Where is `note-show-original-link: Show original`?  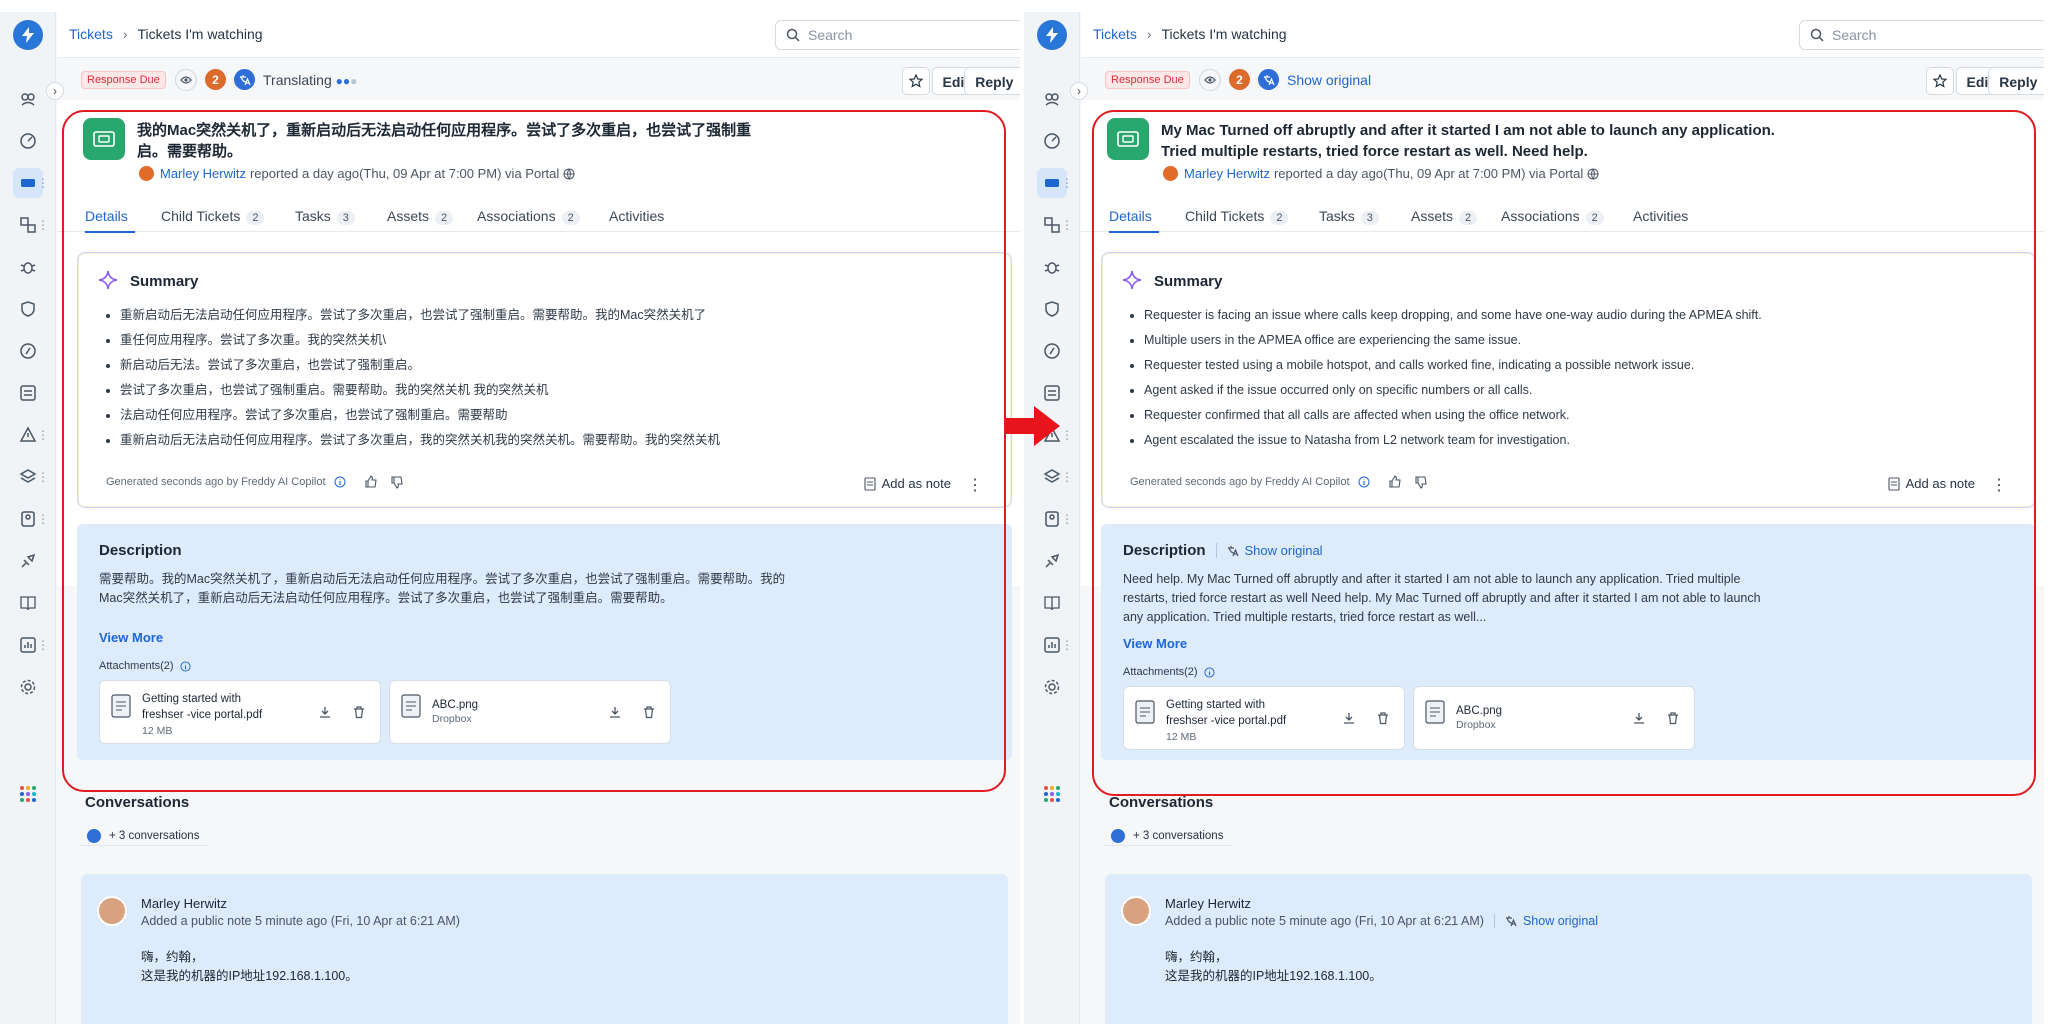 note-show-original-link: Show original is located at coordinates (1545, 921).